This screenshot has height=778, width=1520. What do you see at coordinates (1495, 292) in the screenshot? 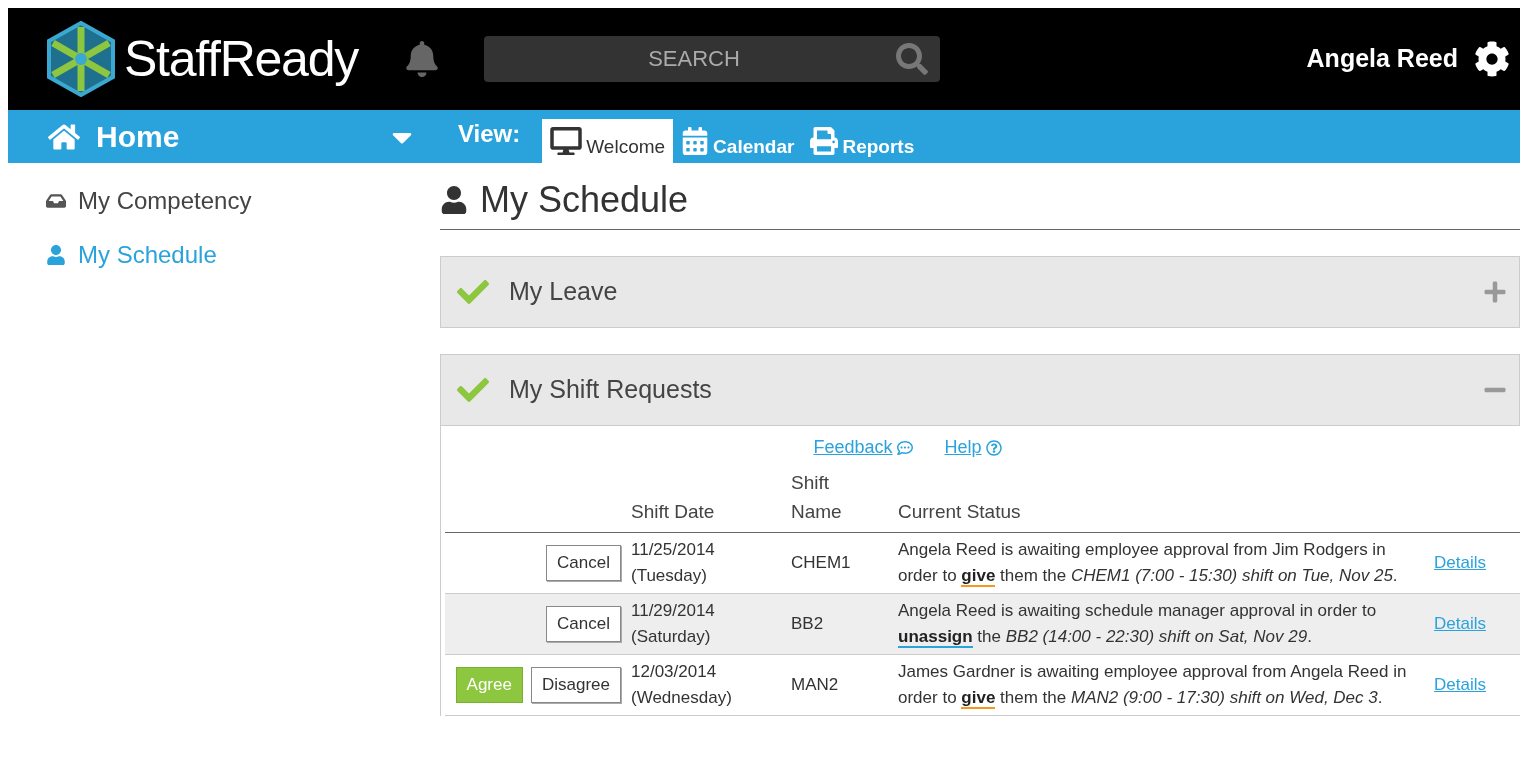
I see `expand-icon` at bounding box center [1495, 292].